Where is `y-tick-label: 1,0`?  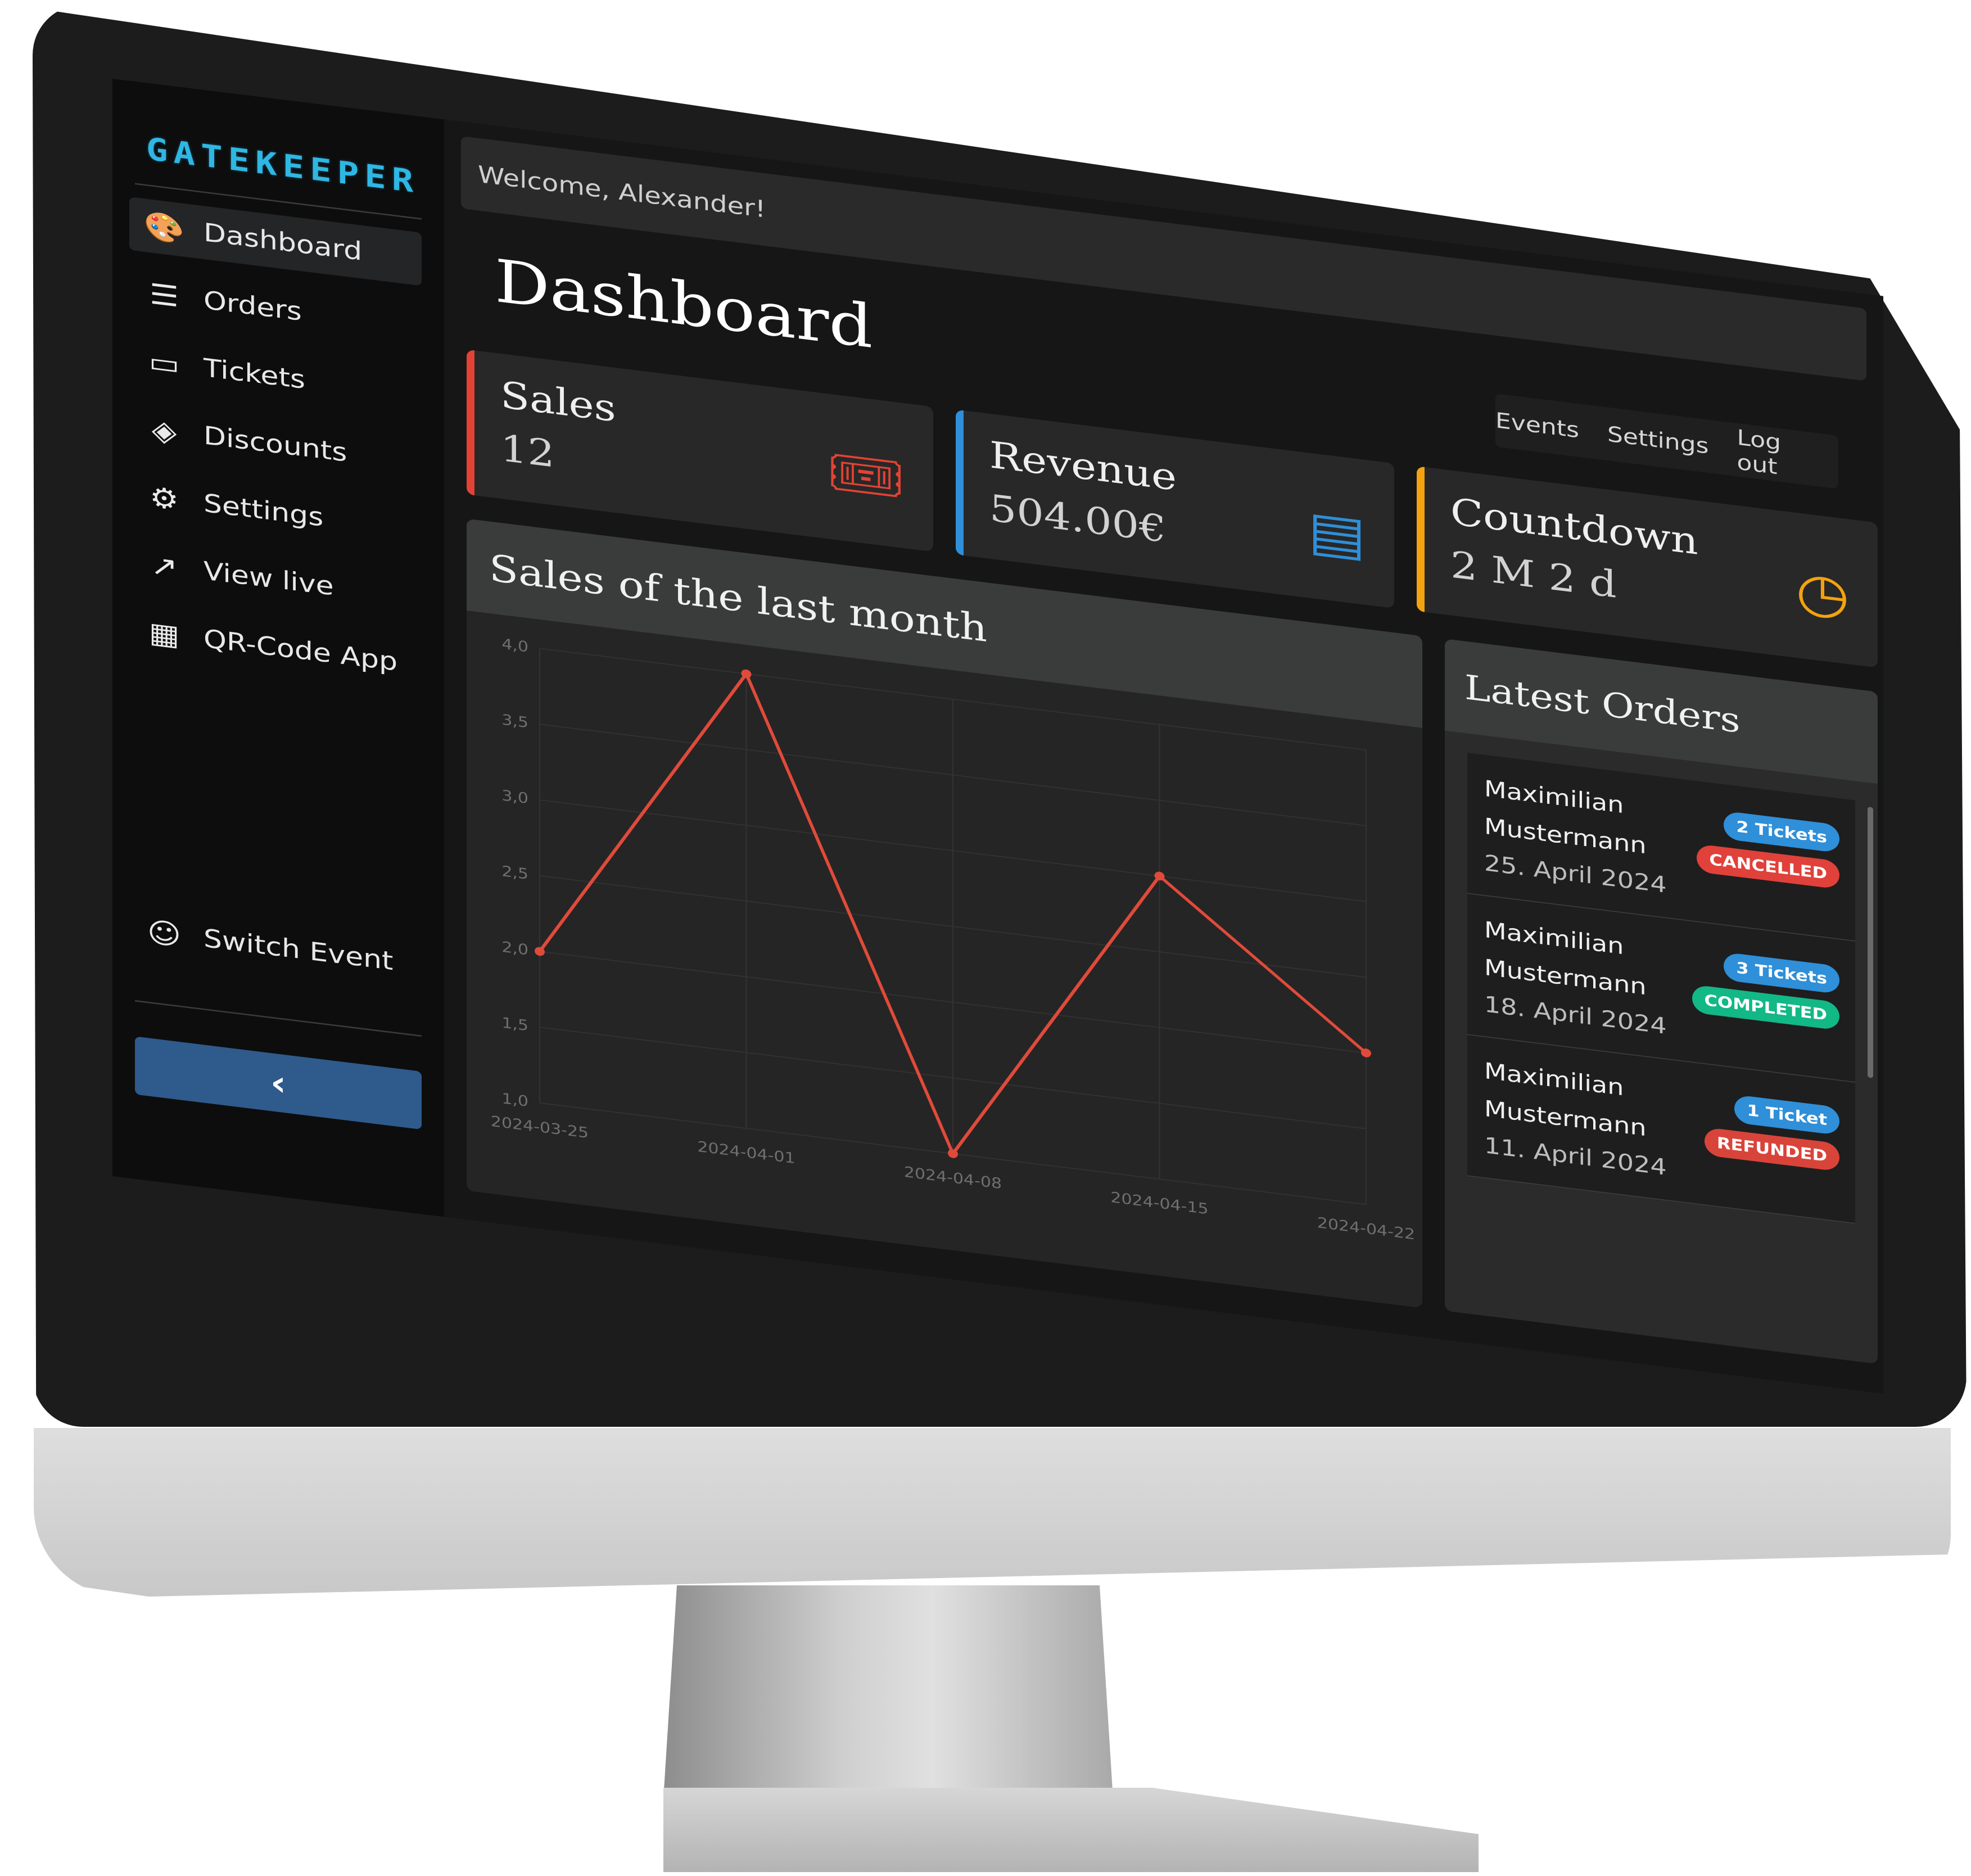
y-tick-label: 1,0 is located at coordinates (514, 1100).